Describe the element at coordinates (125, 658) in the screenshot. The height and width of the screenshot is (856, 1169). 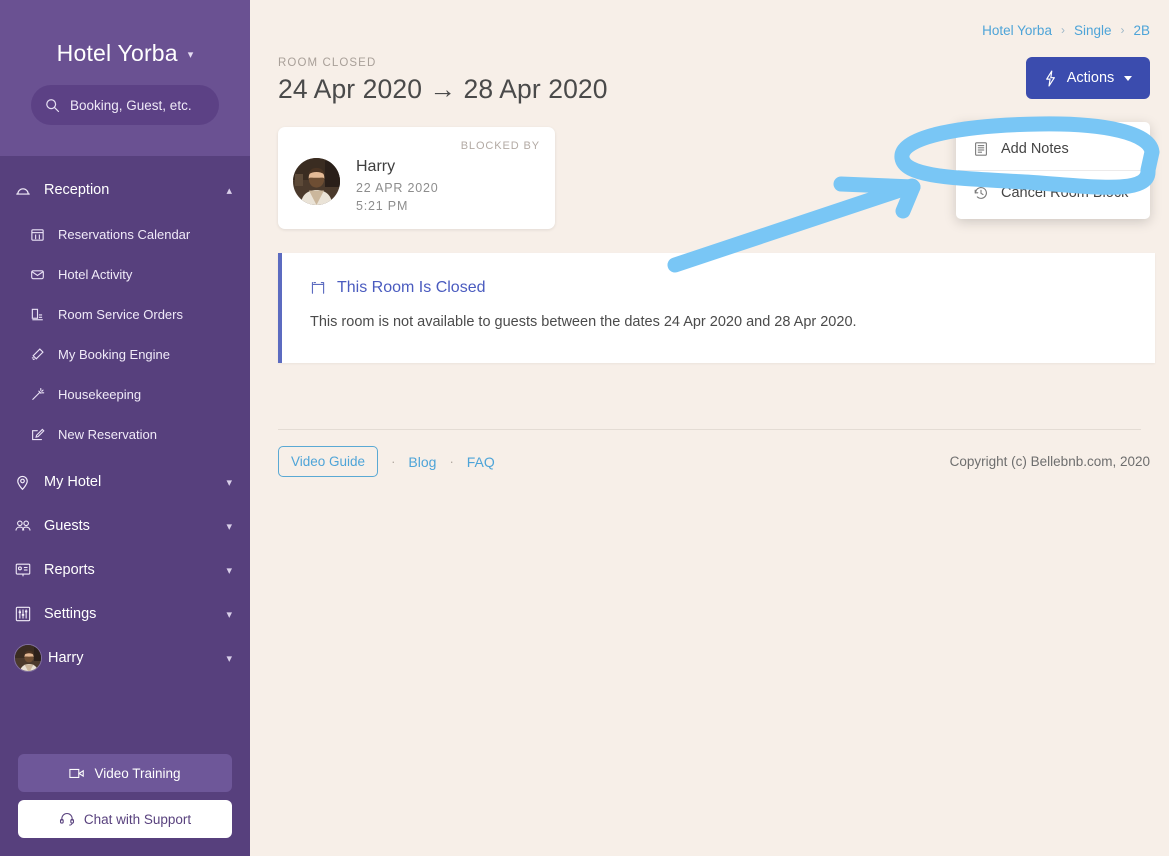
I see `sidebar-user-menu: Harry ▾` at that location.